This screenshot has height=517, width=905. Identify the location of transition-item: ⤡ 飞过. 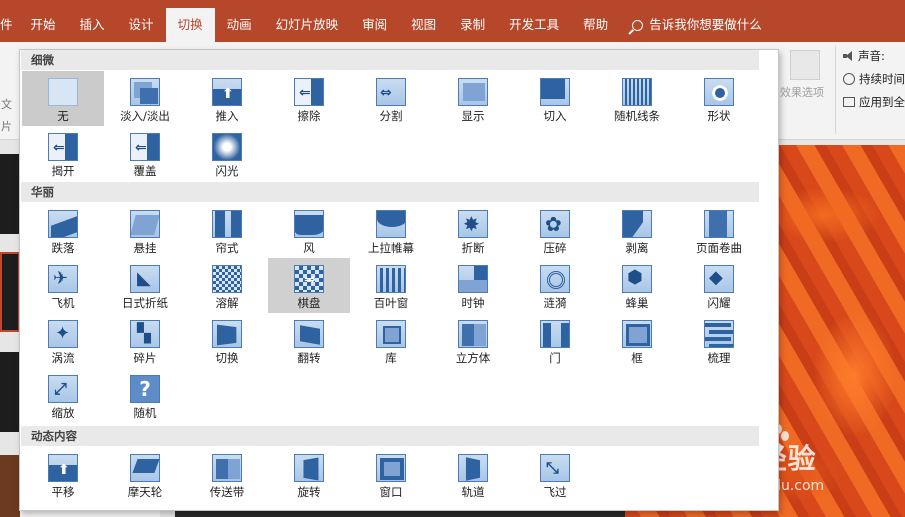
(555, 474).